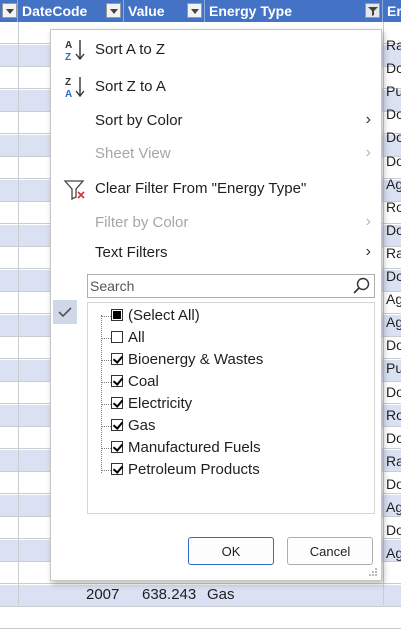 The height and width of the screenshot is (629, 401). What do you see at coordinates (194, 447) in the screenshot?
I see `filter-item-label: Manufactured Fuels` at bounding box center [194, 447].